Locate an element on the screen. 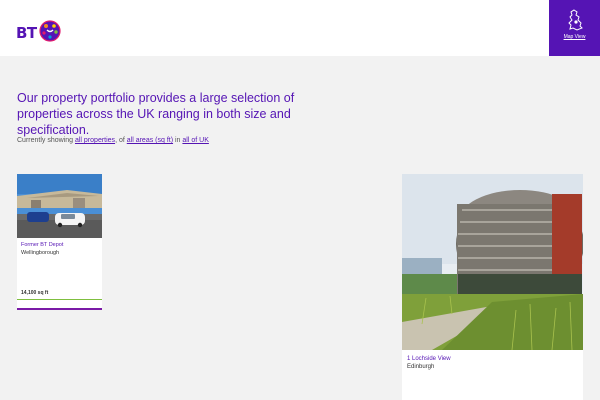  site-header: BT Map View is located at coordinates (300, 28).